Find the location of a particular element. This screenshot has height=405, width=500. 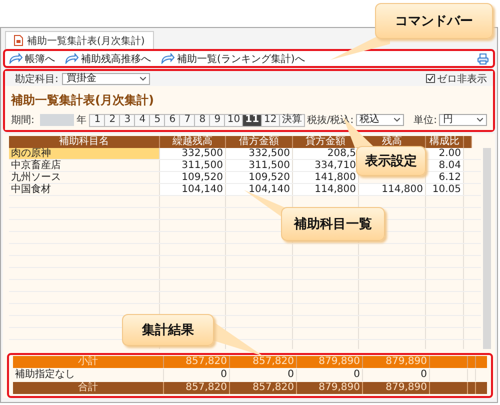

unit-dropdown: 円 is located at coordinates (463, 120).